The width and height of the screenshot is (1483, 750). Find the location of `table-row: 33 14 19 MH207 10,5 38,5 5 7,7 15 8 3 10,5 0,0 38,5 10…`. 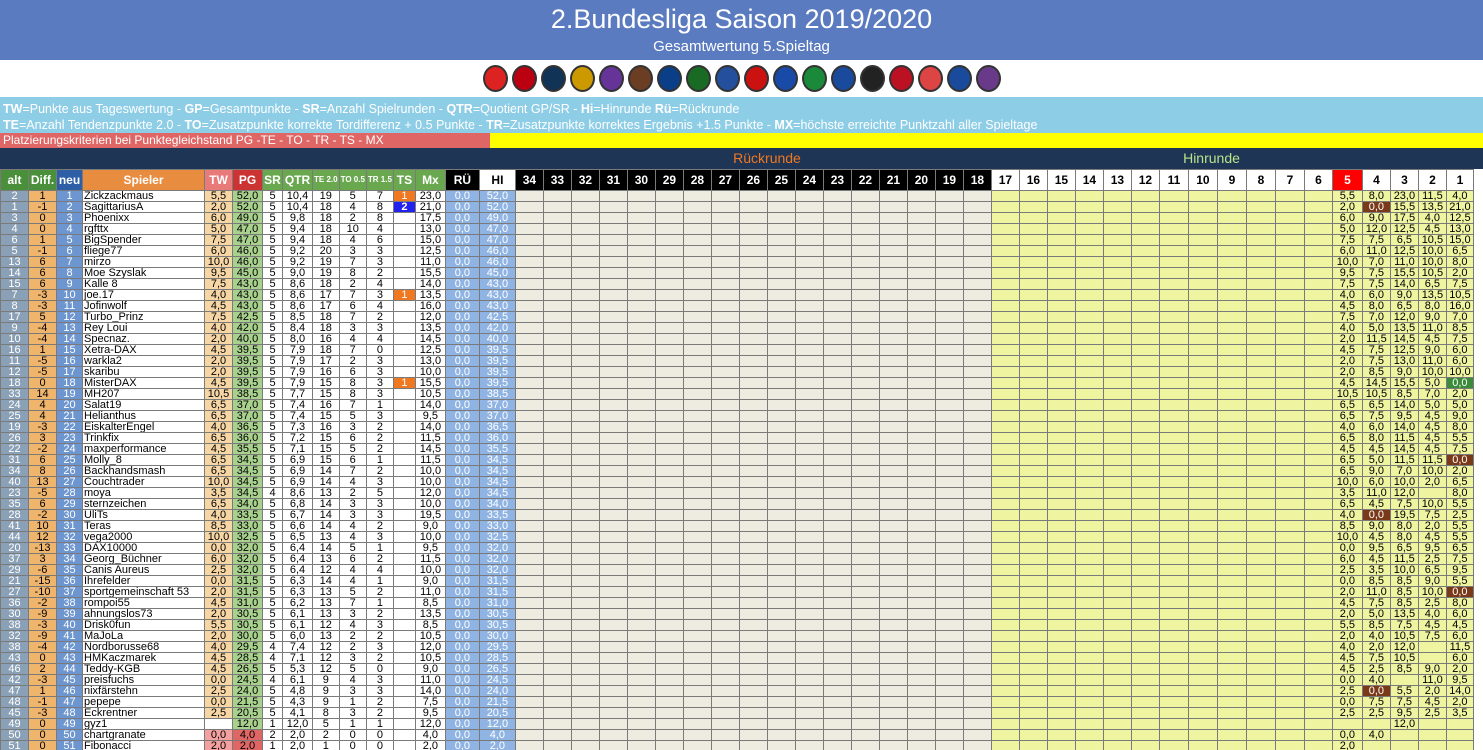

table-row: 33 14 19 MH207 10,5 38,5 5 7,7 15 8 3 10,5 0,0 38,5 10… is located at coordinates (737, 394).